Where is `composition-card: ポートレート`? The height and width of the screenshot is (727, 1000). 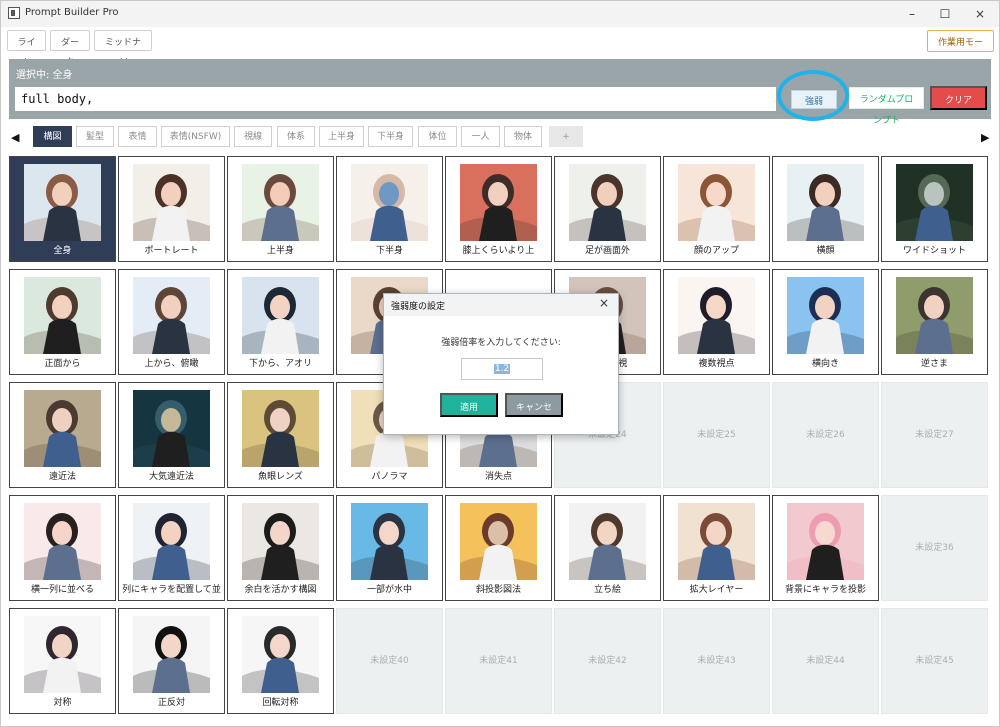
composition-card: ポートレート is located at coordinates (171, 209).